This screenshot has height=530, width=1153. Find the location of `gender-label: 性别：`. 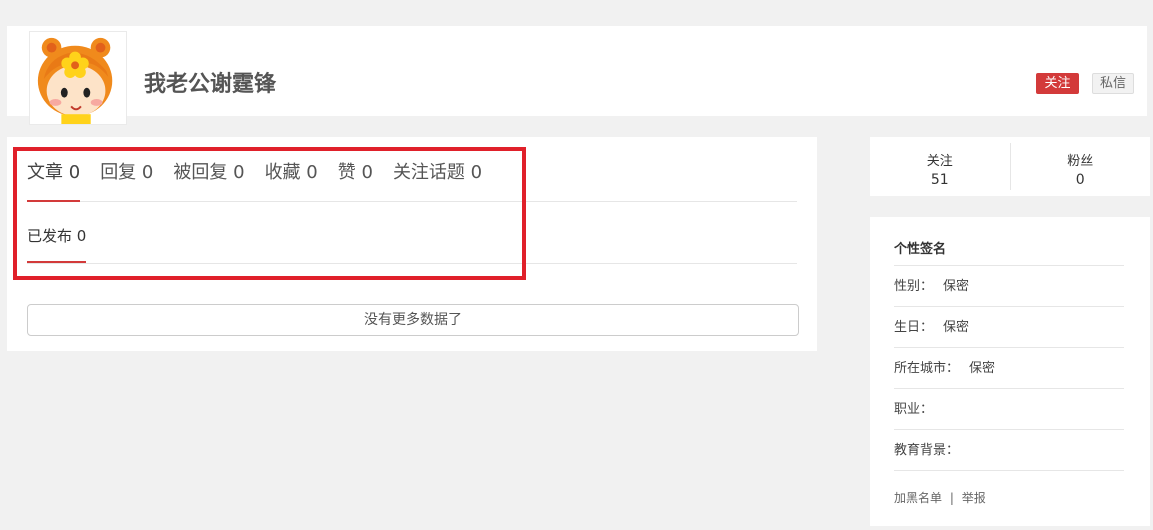

gender-label: 性别： is located at coordinates (914, 286).